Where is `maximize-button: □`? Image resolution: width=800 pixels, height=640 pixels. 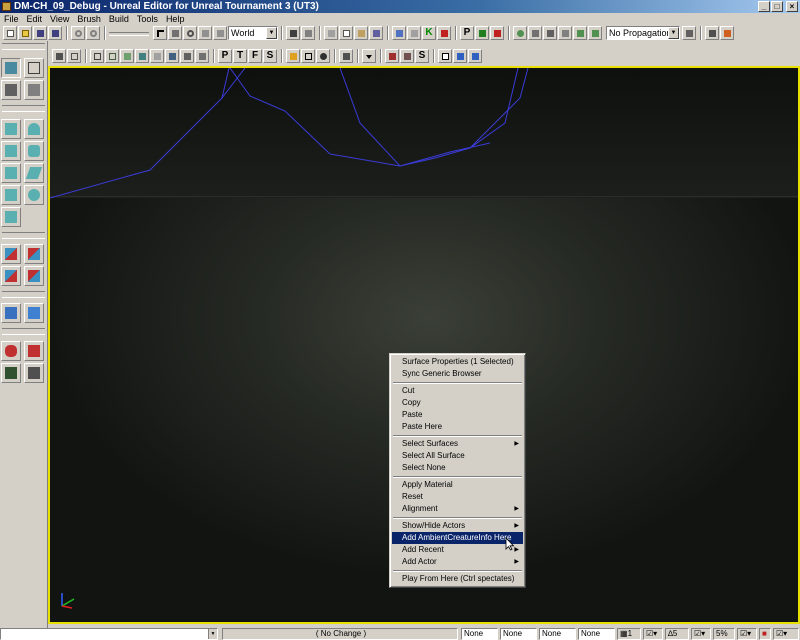
maximize-button: □ is located at coordinates (777, 6).